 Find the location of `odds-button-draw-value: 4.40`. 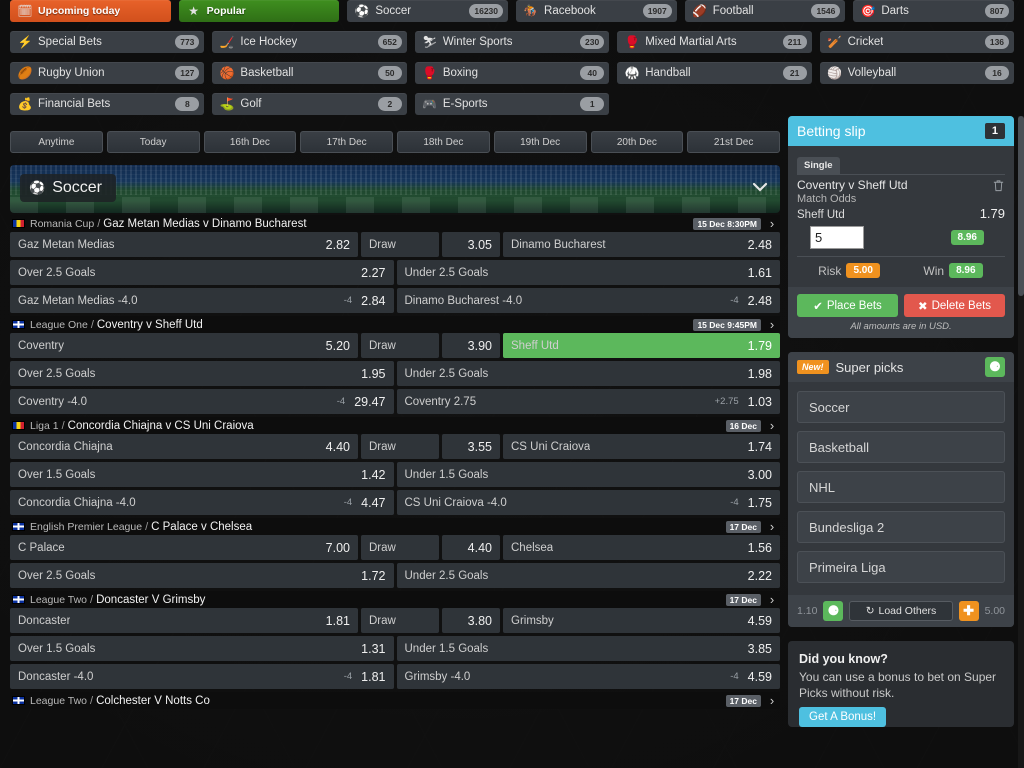

odds-button-draw-value: 4.40 is located at coordinates (471, 547).